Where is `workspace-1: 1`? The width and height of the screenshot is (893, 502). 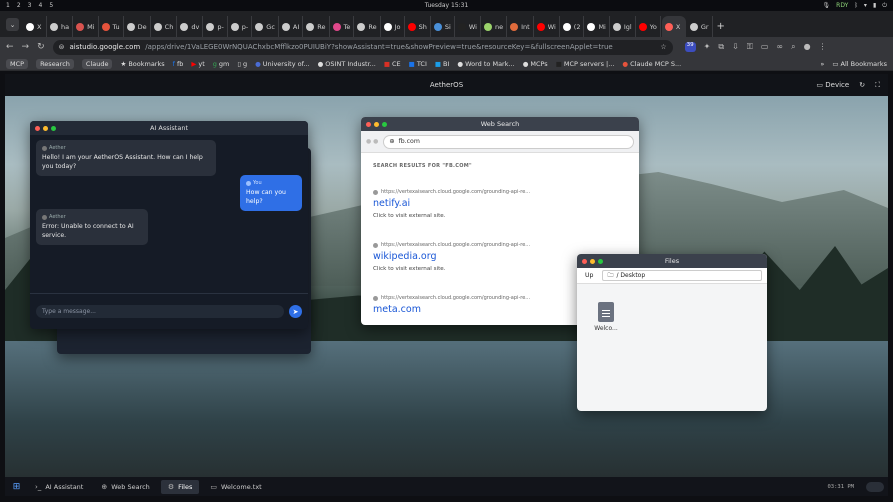 workspace-1: 1 is located at coordinates (8, 5).